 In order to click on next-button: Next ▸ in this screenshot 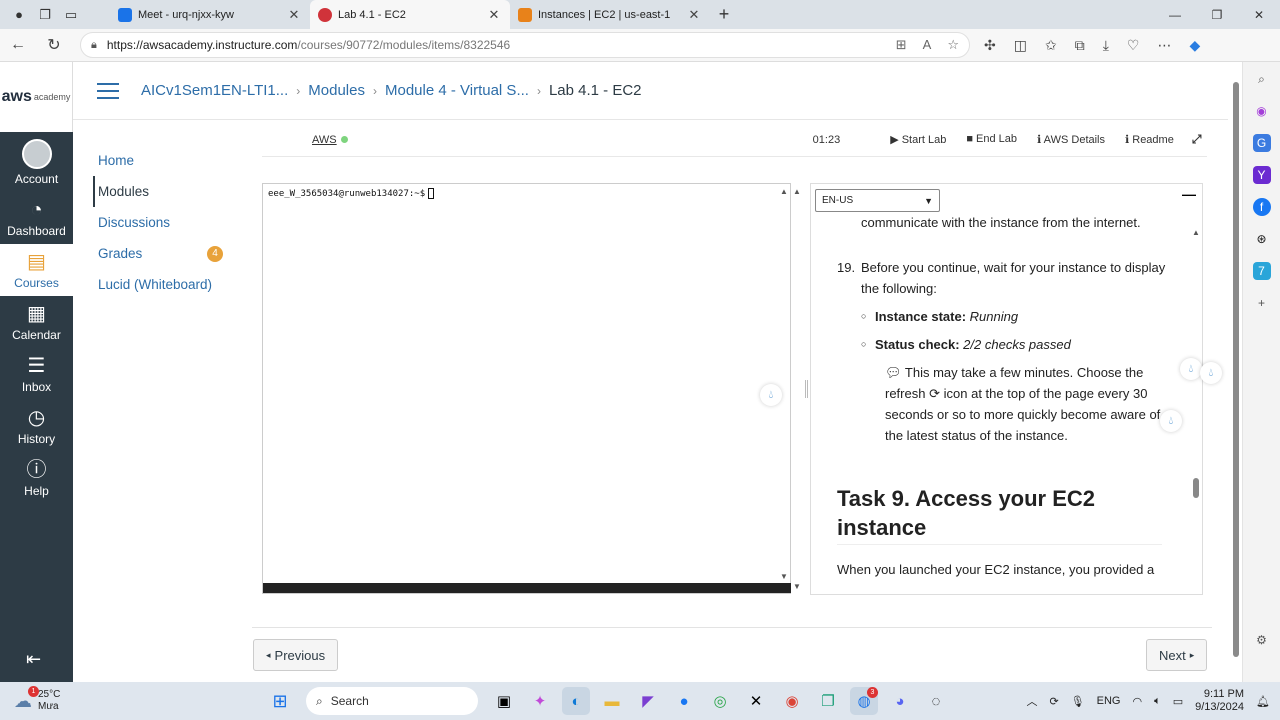, I will do `click(1177, 655)`.